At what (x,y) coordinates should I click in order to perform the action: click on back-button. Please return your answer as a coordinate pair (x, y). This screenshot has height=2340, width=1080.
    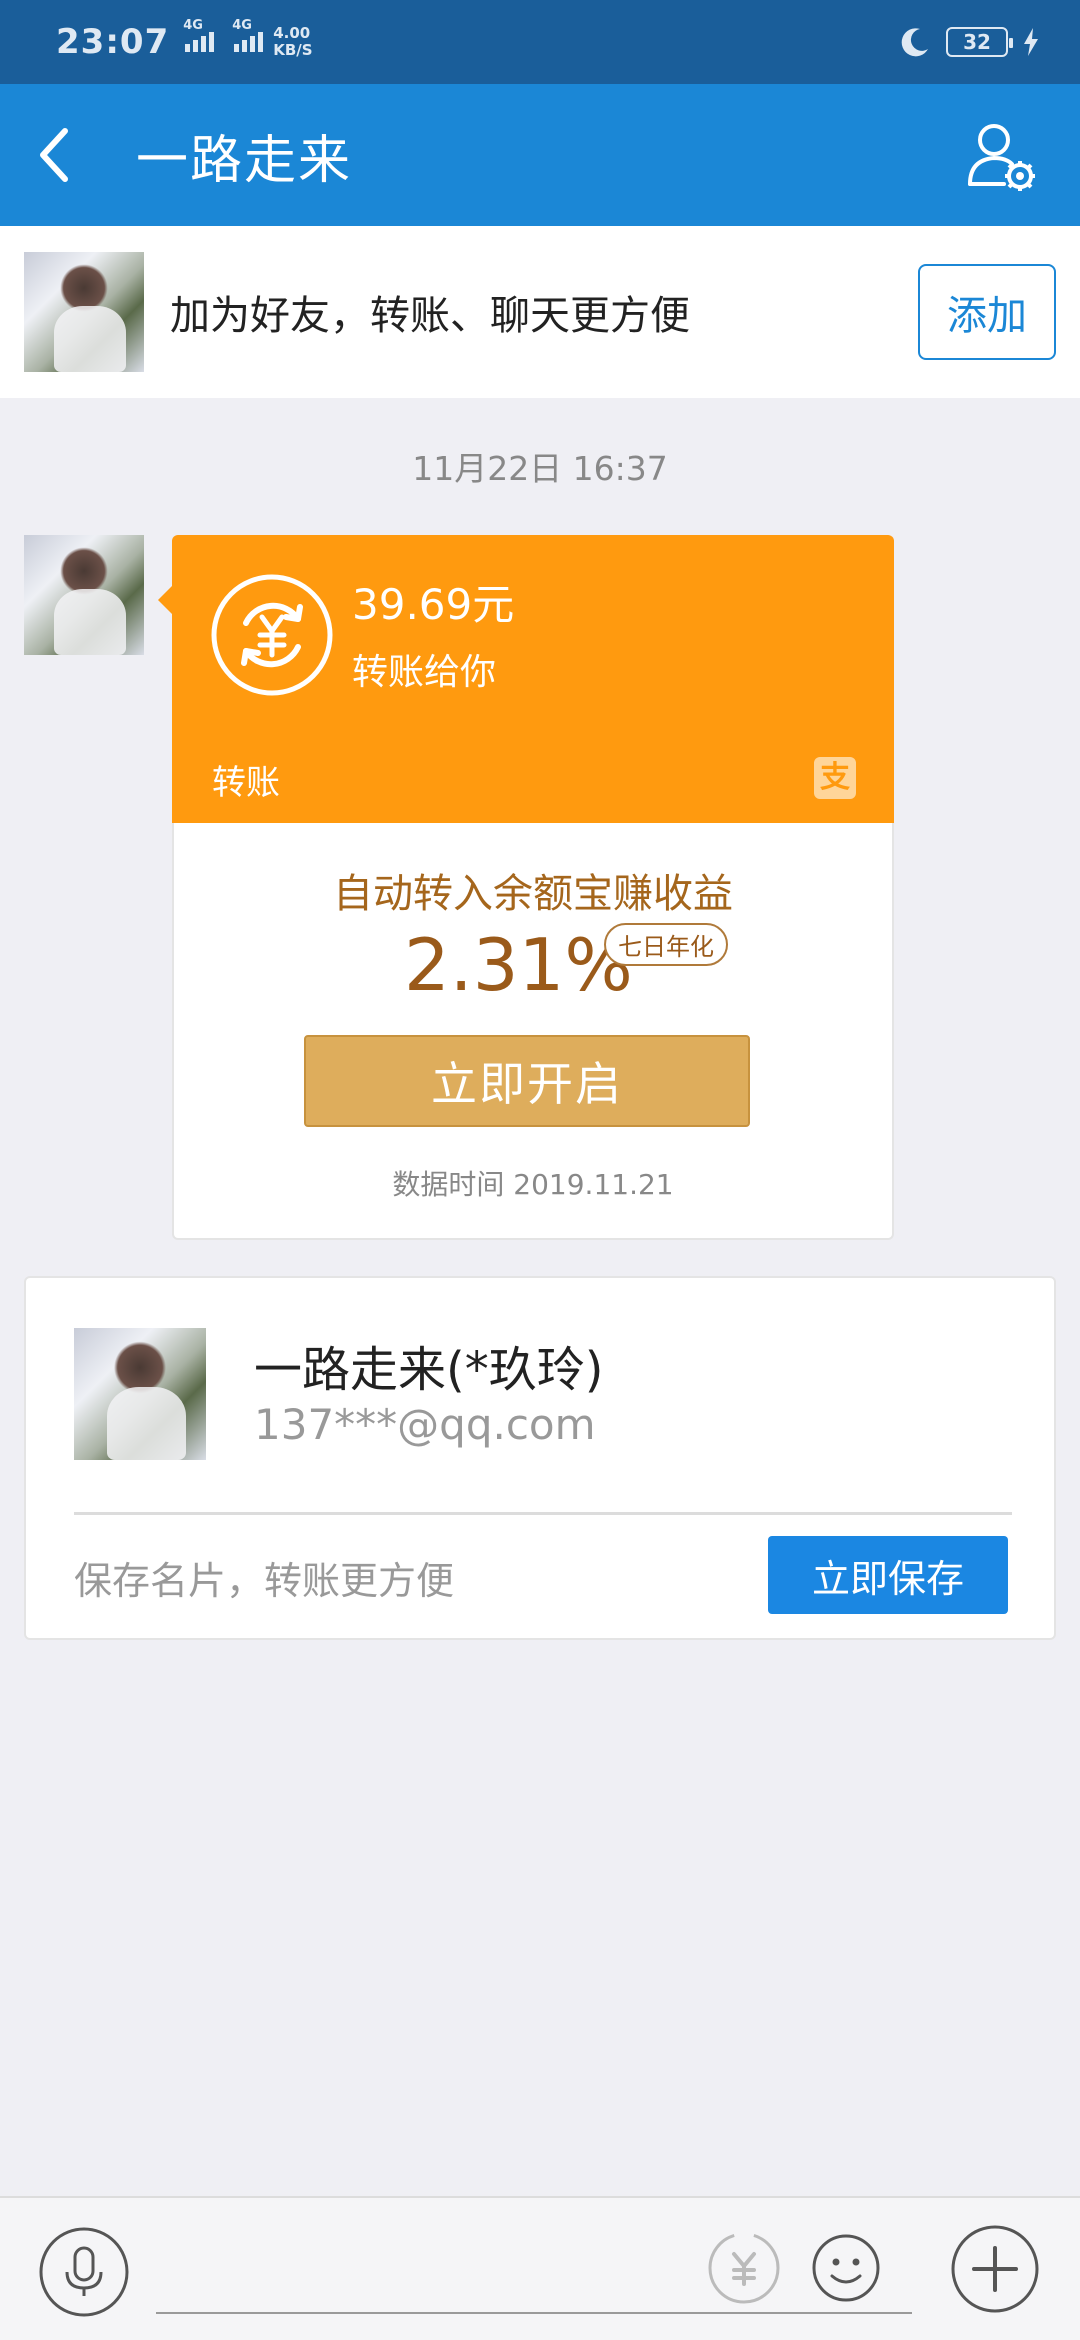
    Looking at the image, I should click on (55, 155).